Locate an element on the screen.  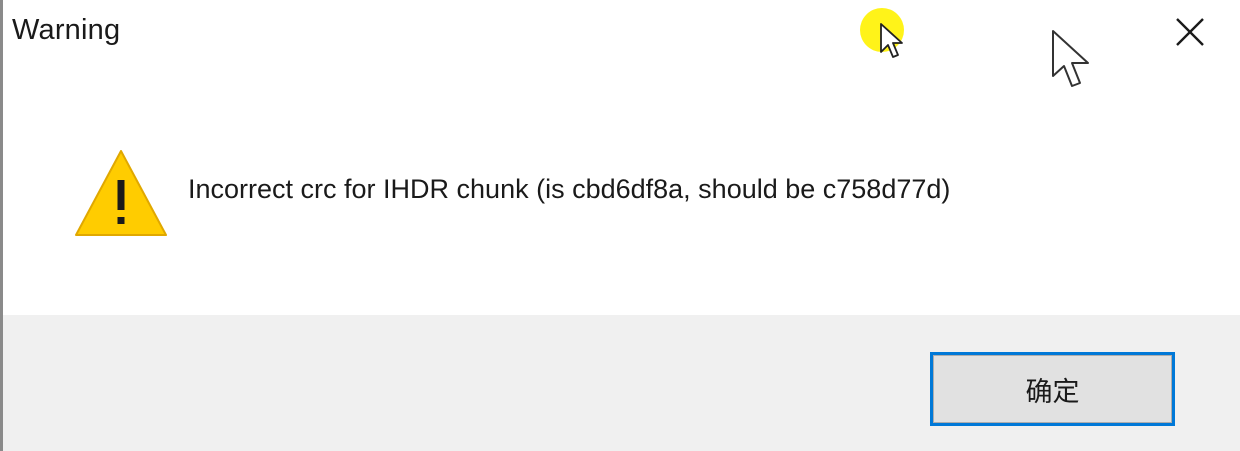
ok-button-label: 确定 is located at coordinates (1052, 389).